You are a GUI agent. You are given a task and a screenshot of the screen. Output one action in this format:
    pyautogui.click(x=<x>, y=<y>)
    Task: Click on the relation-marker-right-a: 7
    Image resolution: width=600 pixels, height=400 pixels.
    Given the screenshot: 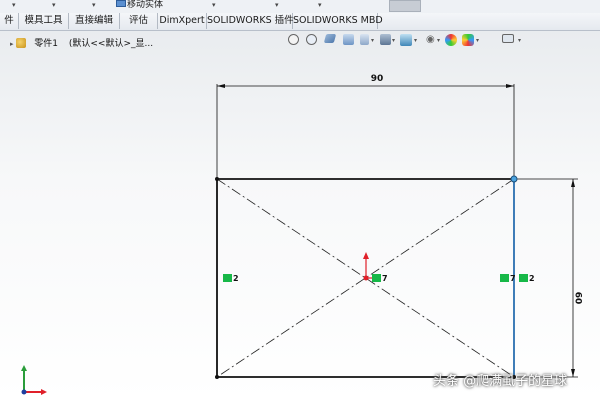 What is the action you would take?
    pyautogui.click(x=508, y=278)
    